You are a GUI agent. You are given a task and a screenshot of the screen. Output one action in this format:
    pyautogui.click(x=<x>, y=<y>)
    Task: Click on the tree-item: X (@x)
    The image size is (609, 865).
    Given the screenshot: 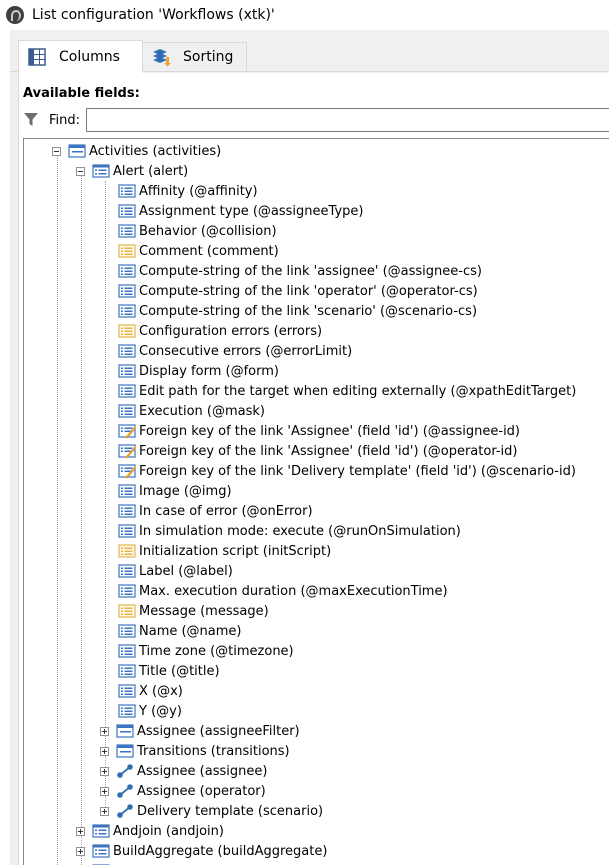 What is the action you would take?
    pyautogui.click(x=150, y=691)
    